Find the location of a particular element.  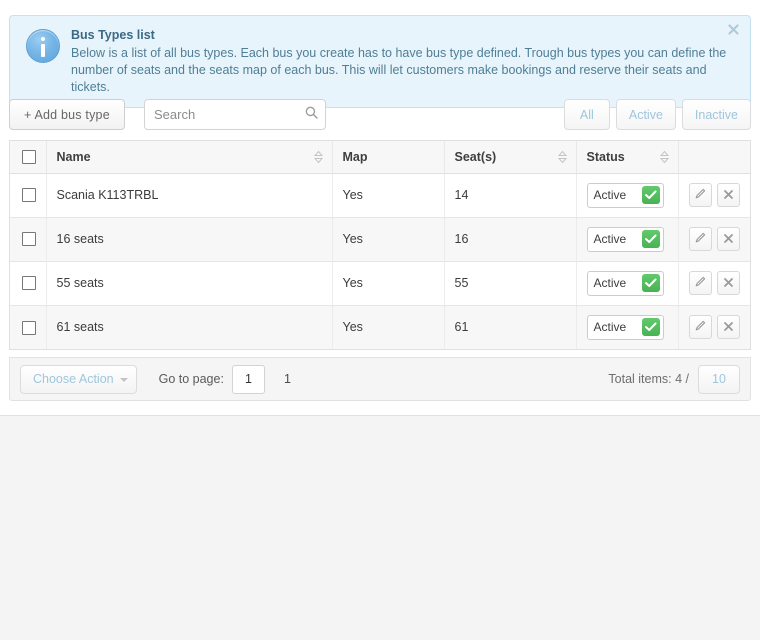

column-header-name-label: Name is located at coordinates (73, 156).